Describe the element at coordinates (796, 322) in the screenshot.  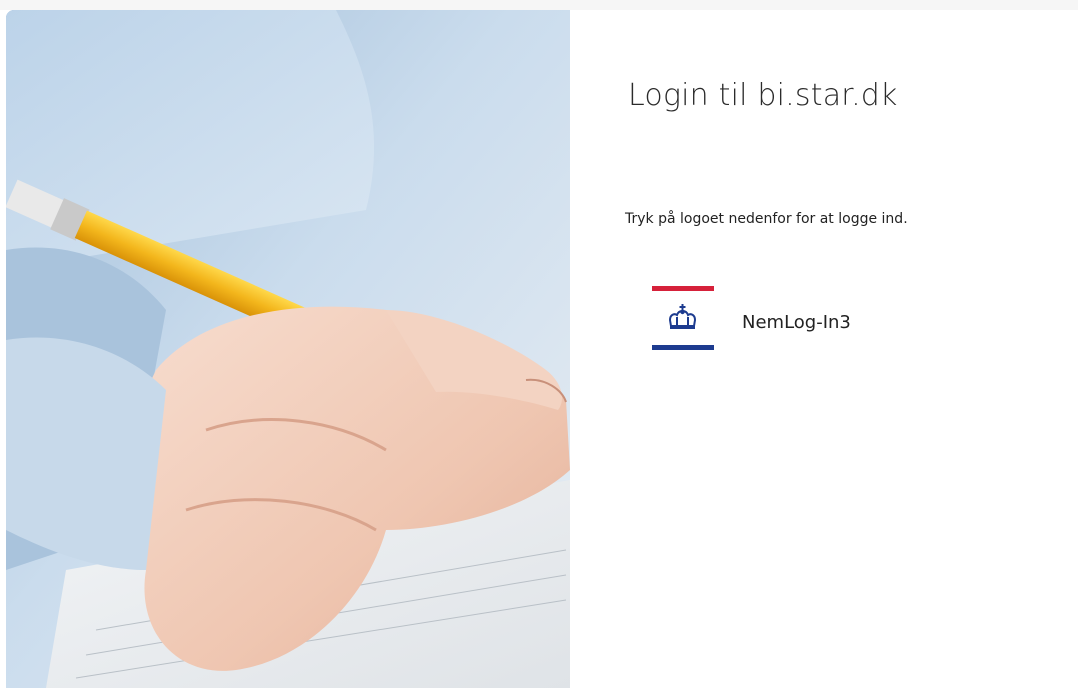
I see `provider-label: NemLog-In3` at that location.